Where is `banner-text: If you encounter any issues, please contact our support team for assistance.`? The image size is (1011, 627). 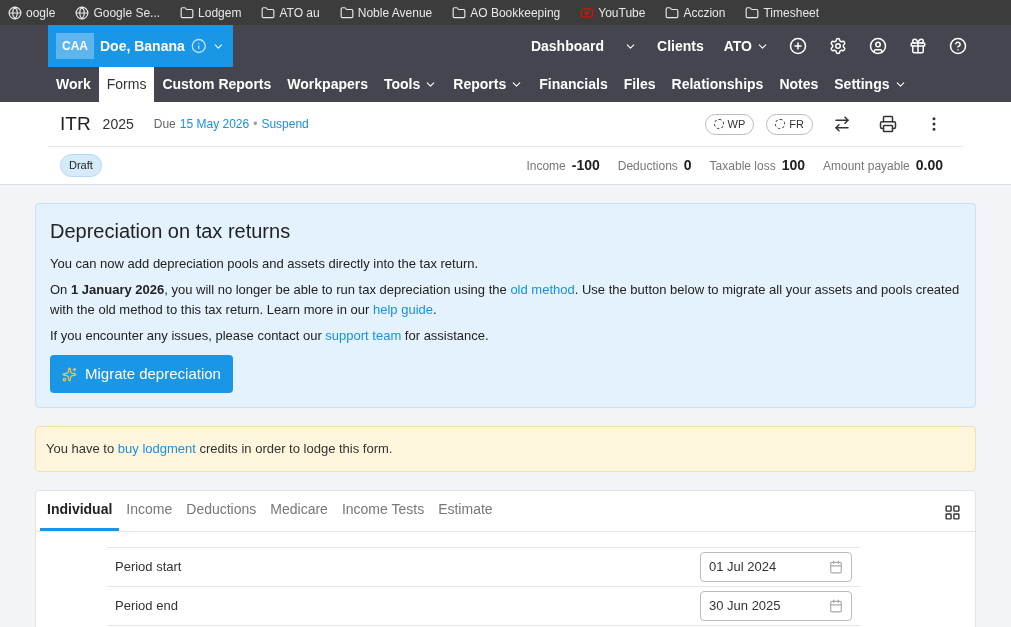 banner-text: If you encounter any issues, please contact our support team for assistance. is located at coordinates (270, 335).